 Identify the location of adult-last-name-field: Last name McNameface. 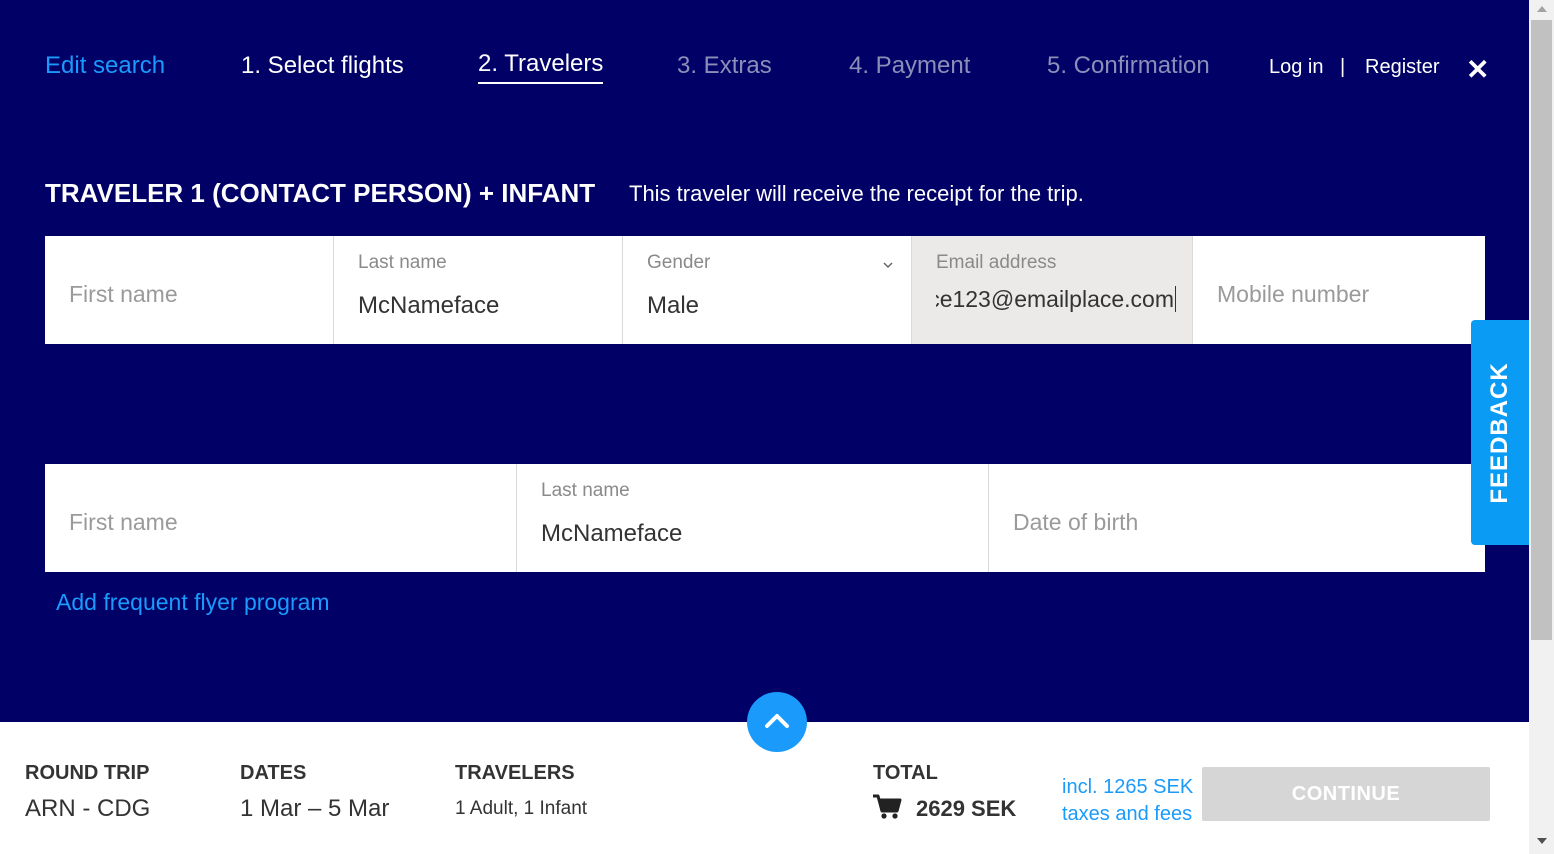
(478, 290).